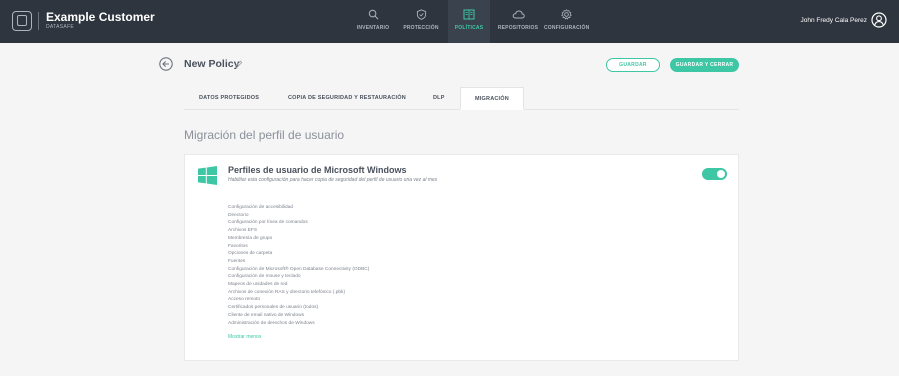 This screenshot has height=376, width=899. Describe the element at coordinates (566, 14) in the screenshot. I see `gear-icon` at that location.